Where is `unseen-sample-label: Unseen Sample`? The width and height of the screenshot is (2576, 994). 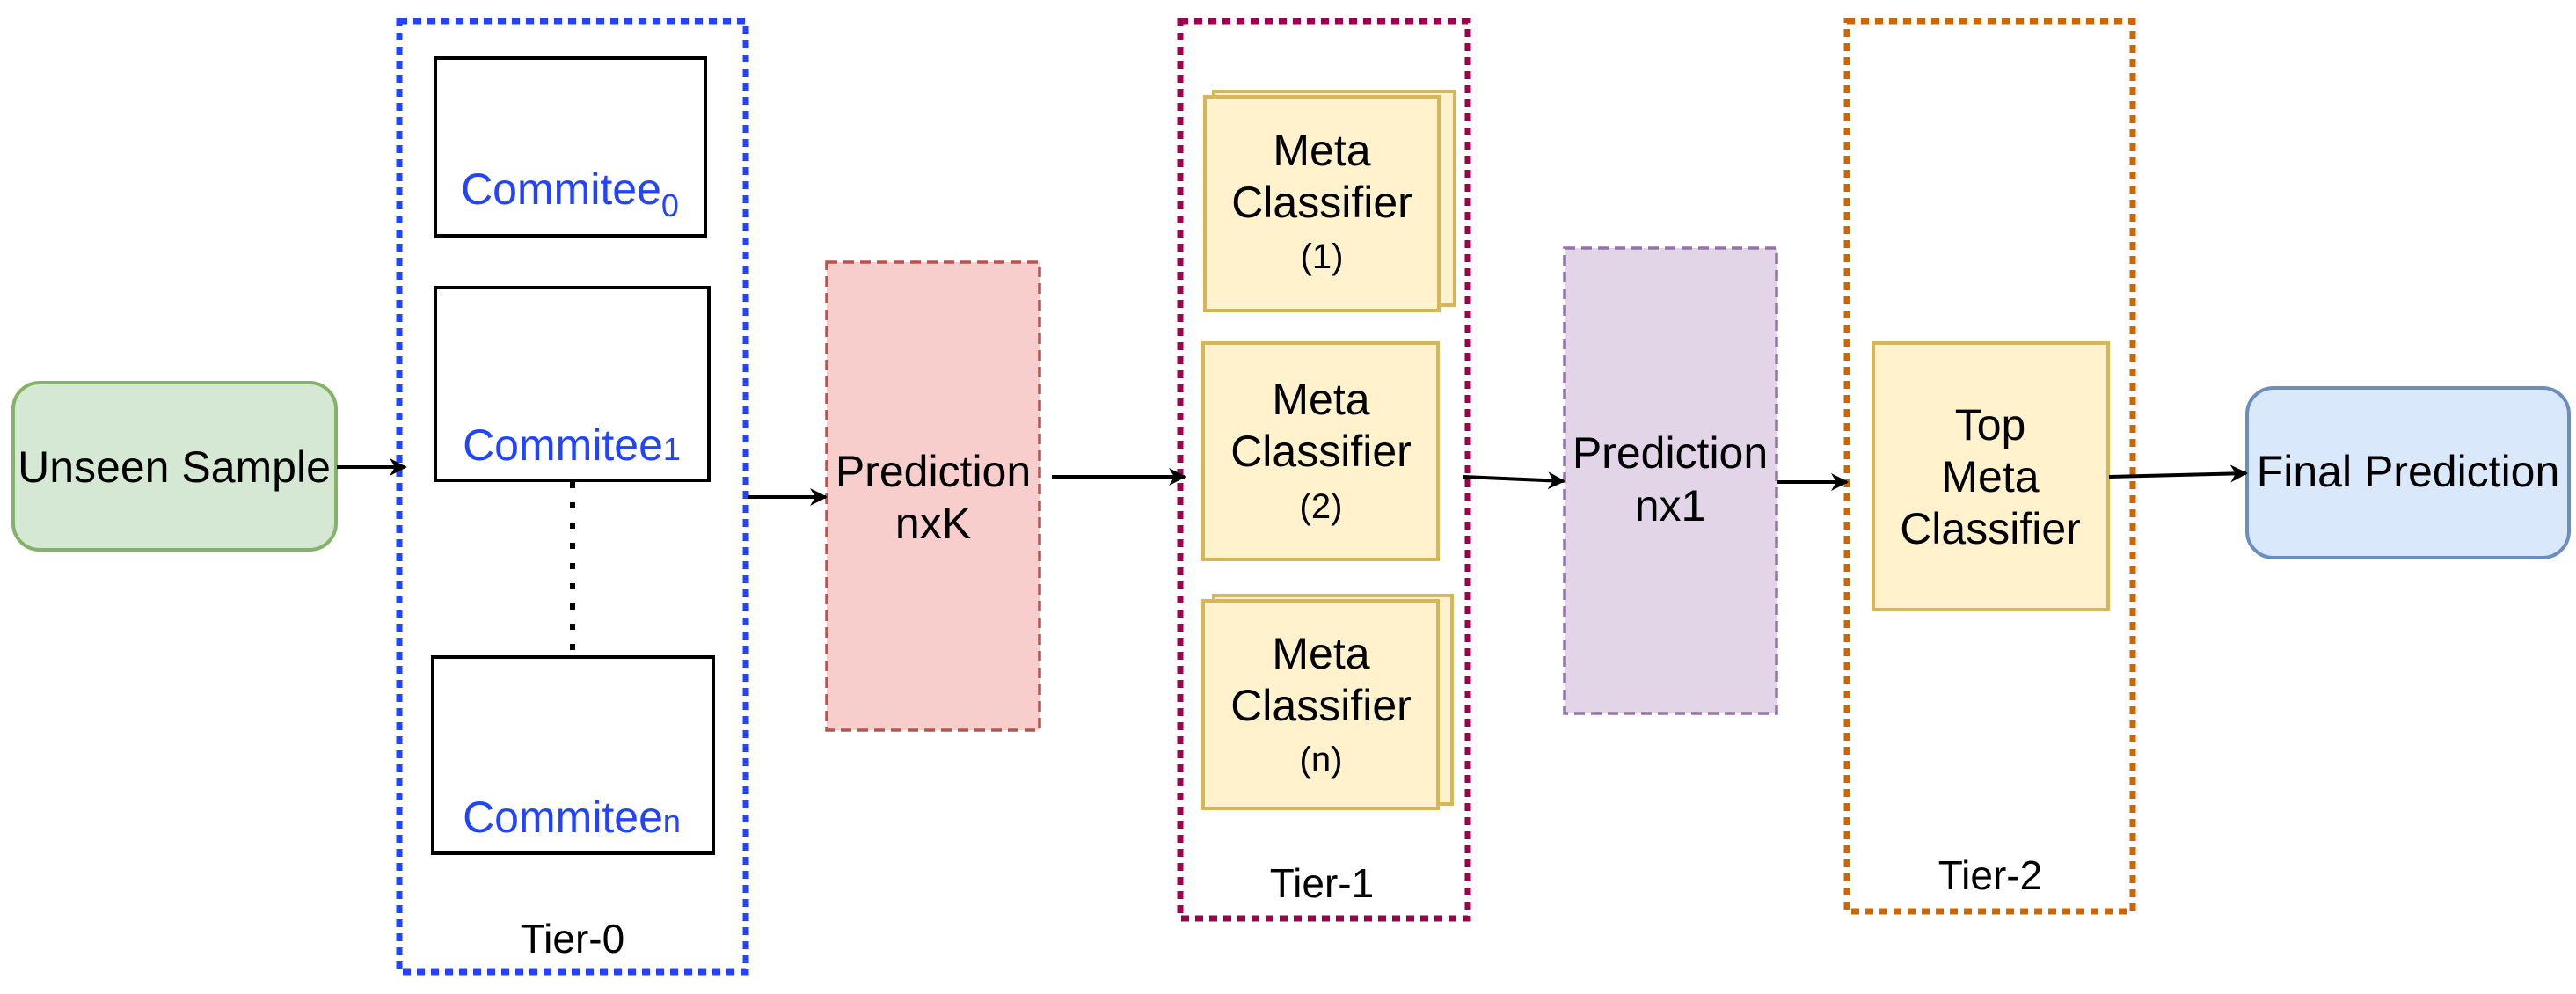 unseen-sample-label: Unseen Sample is located at coordinates (174, 467).